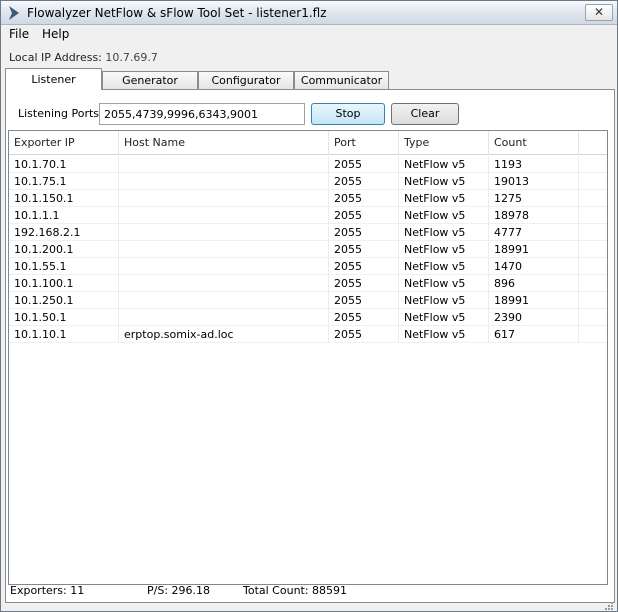 This screenshot has height=612, width=618. I want to click on column-header-count: Count, so click(534, 143).